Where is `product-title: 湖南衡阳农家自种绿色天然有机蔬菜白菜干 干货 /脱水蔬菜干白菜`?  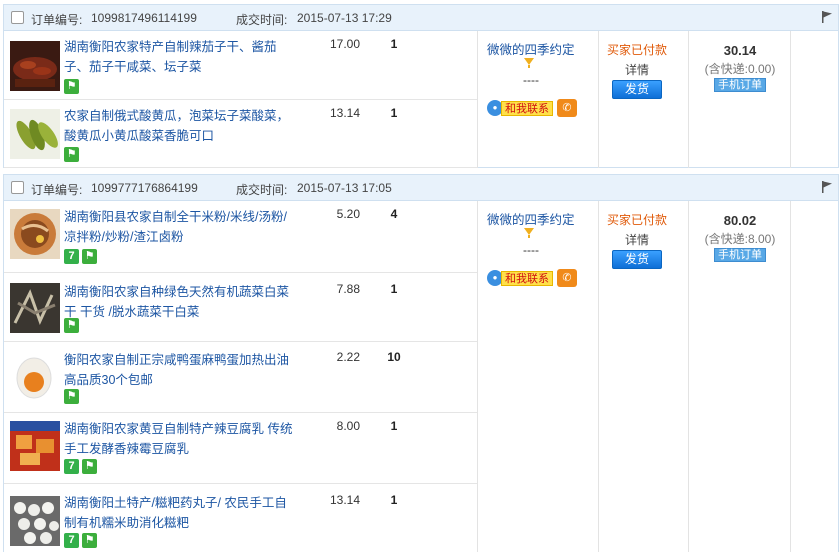
product-title: 湖南衡阳农家自种绿色天然有机蔬菜白菜干 干货 /脱水蔬菜干白菜 is located at coordinates (179, 302).